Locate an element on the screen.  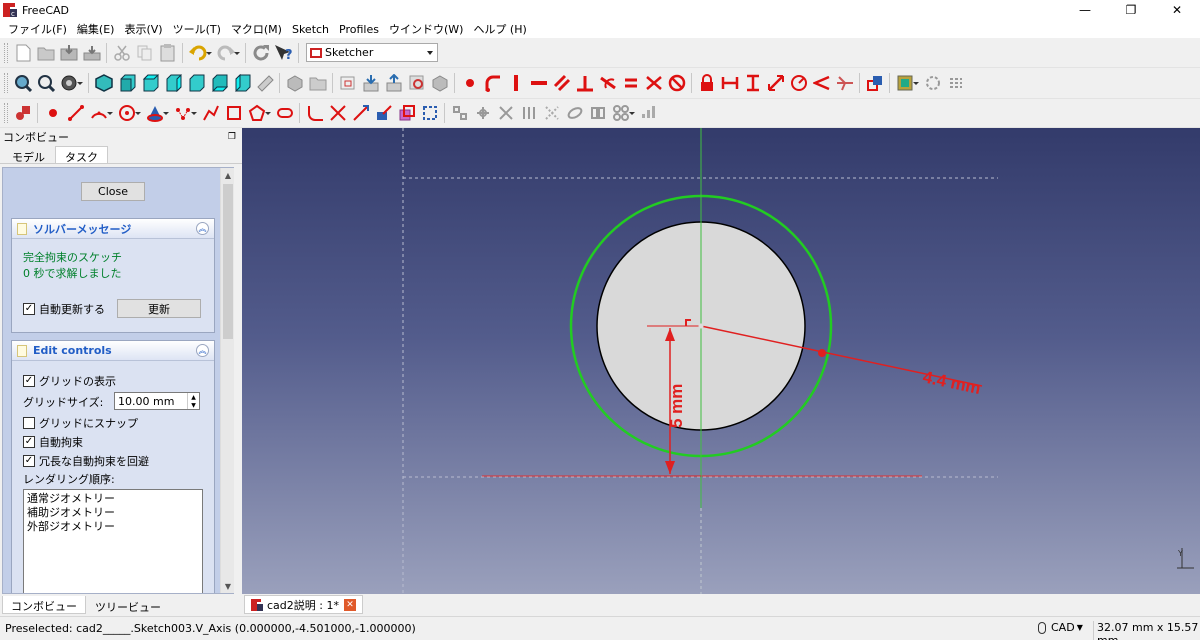
rectangular-array-icon is located at coordinates (622, 113).